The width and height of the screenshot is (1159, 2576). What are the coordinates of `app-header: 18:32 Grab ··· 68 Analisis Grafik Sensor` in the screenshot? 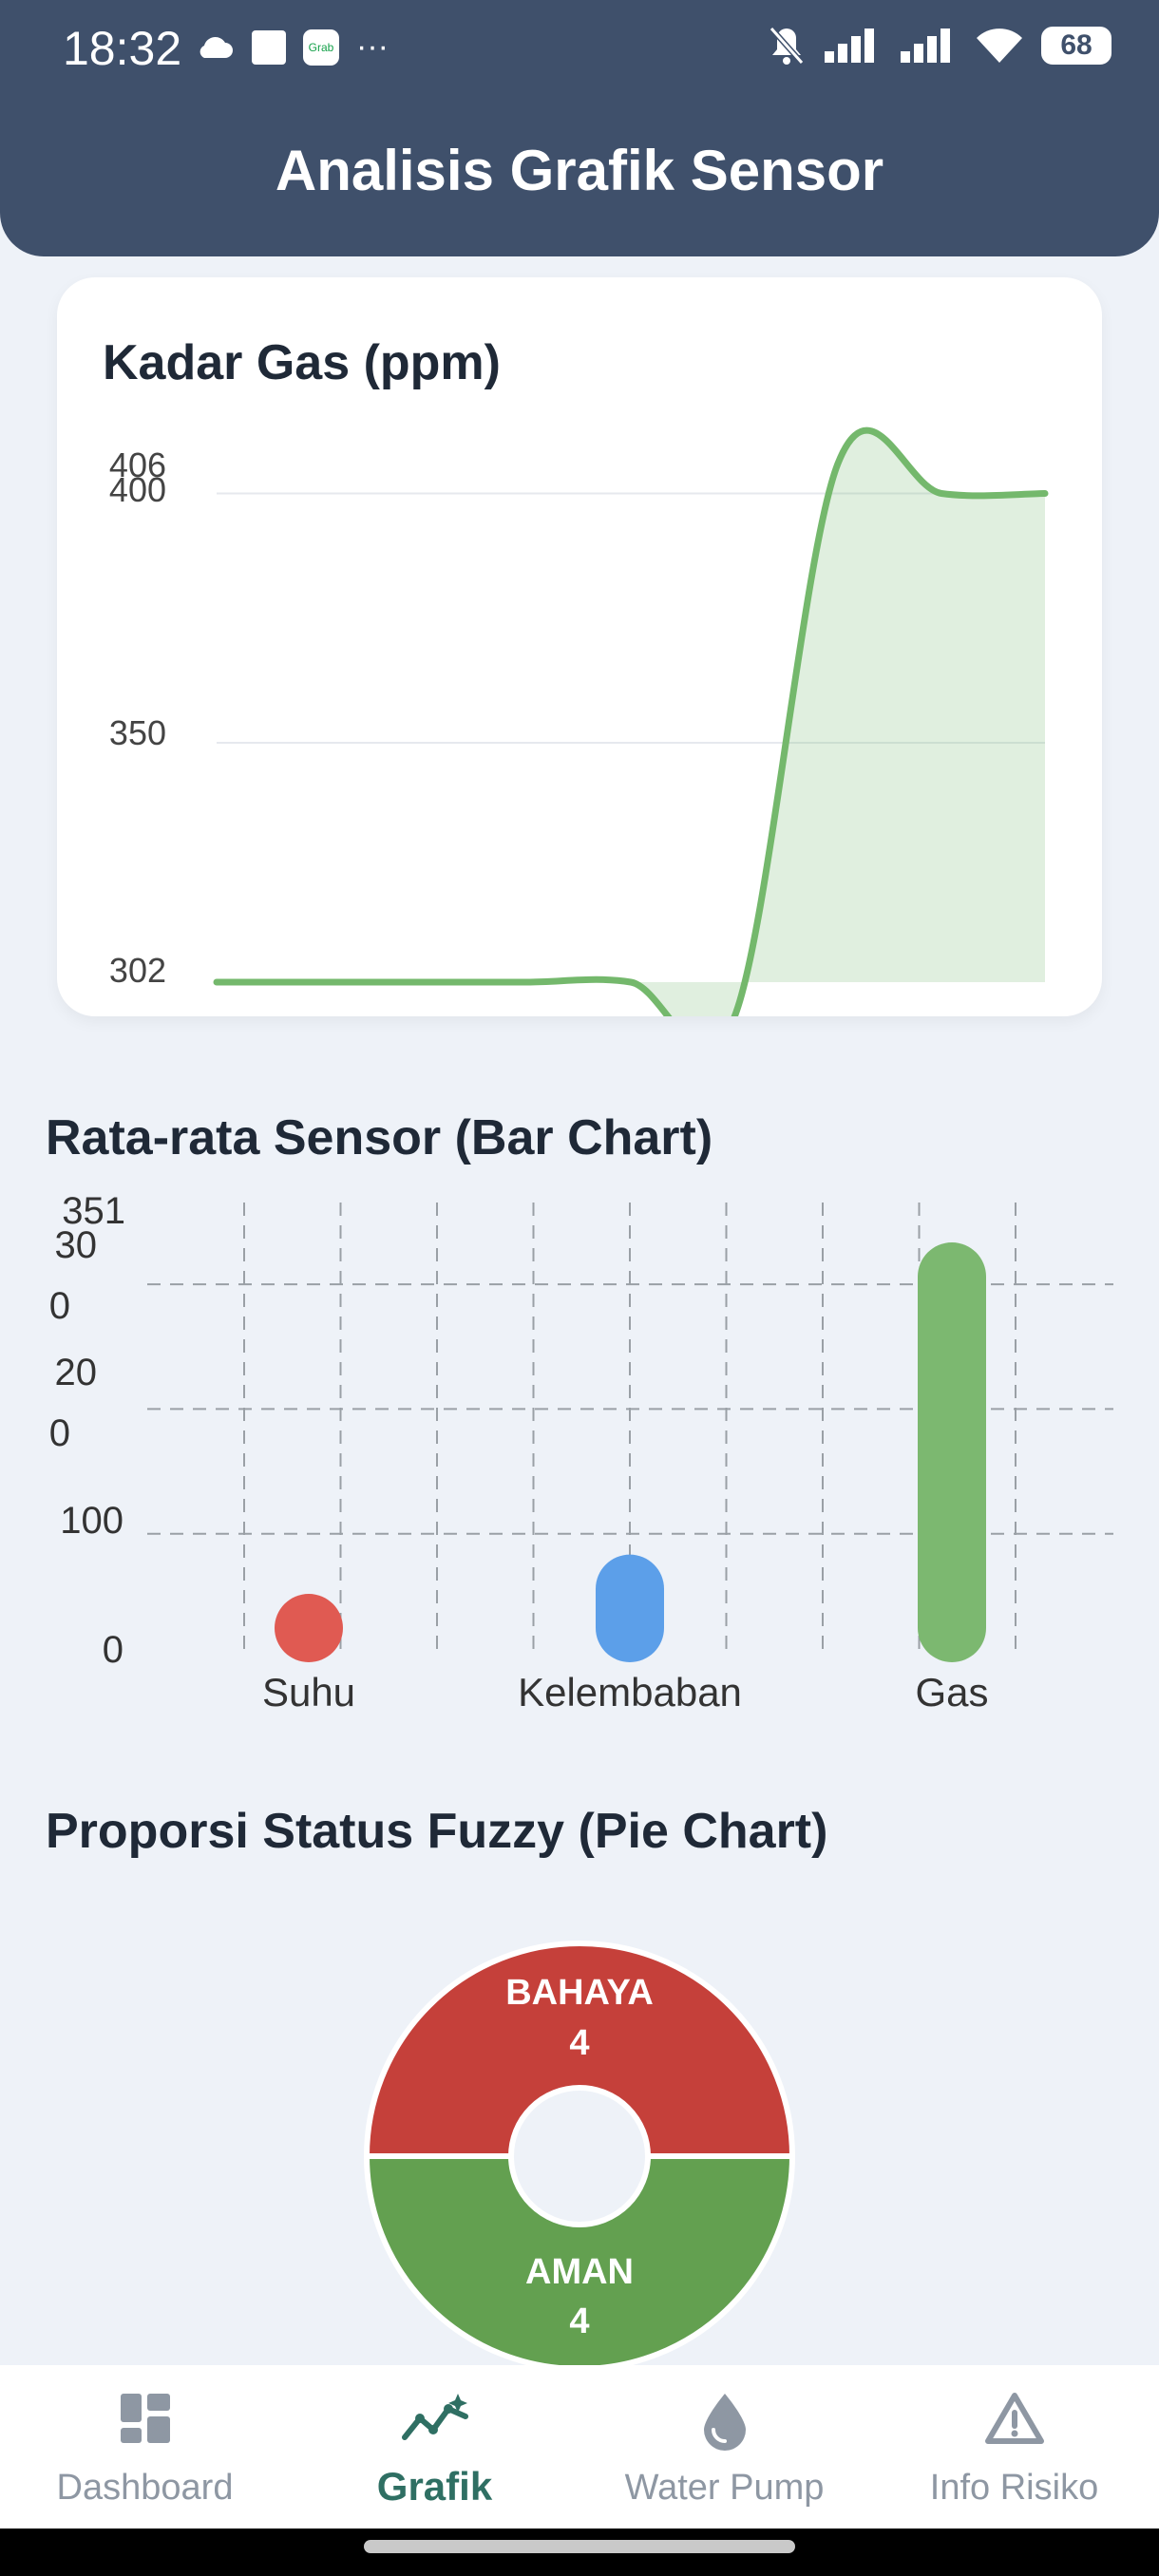 It's located at (579, 128).